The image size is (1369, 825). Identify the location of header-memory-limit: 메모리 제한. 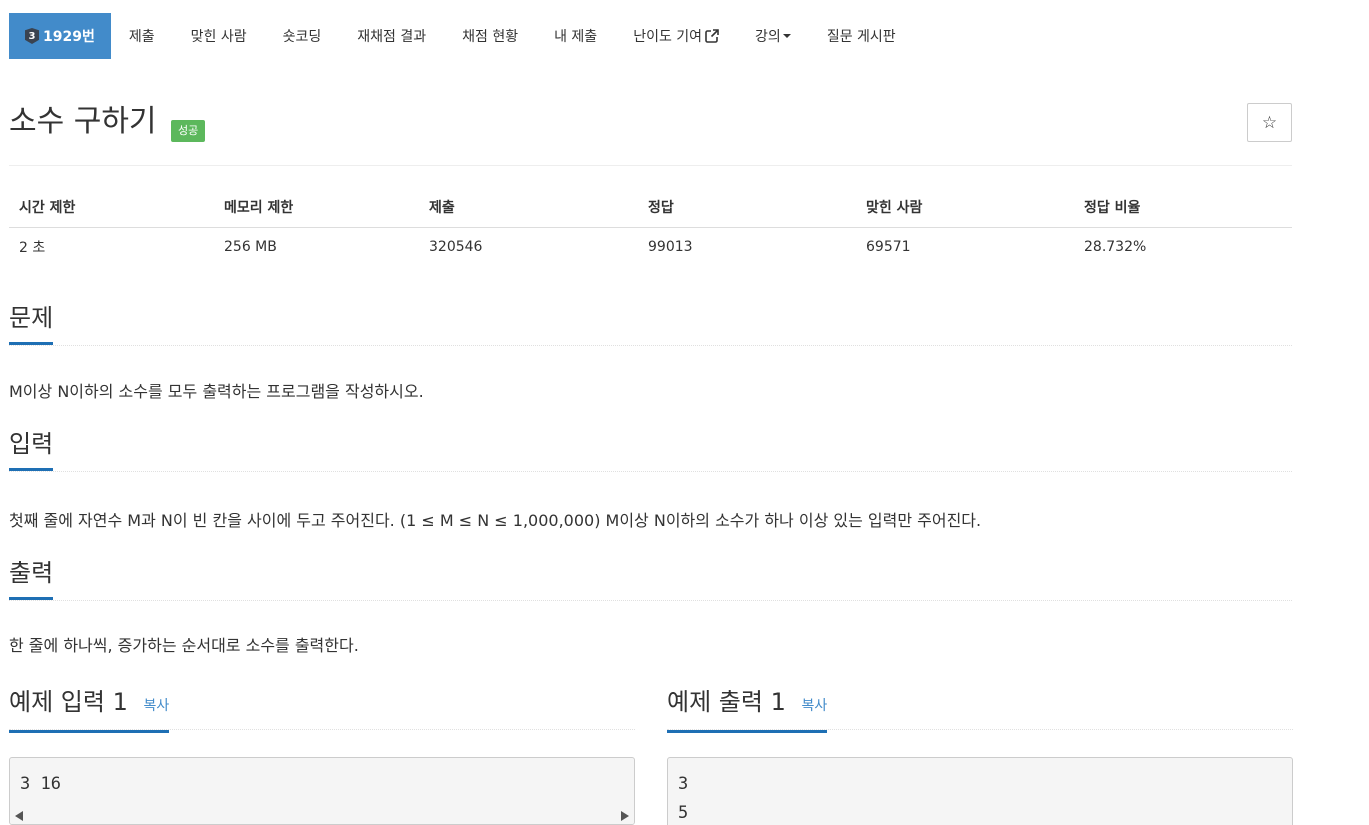
(316, 207).